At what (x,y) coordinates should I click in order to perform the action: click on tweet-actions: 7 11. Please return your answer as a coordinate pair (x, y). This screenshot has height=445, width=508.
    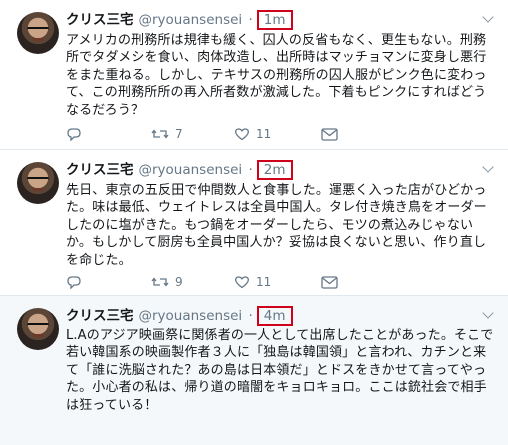
    Looking at the image, I should click on (276, 134).